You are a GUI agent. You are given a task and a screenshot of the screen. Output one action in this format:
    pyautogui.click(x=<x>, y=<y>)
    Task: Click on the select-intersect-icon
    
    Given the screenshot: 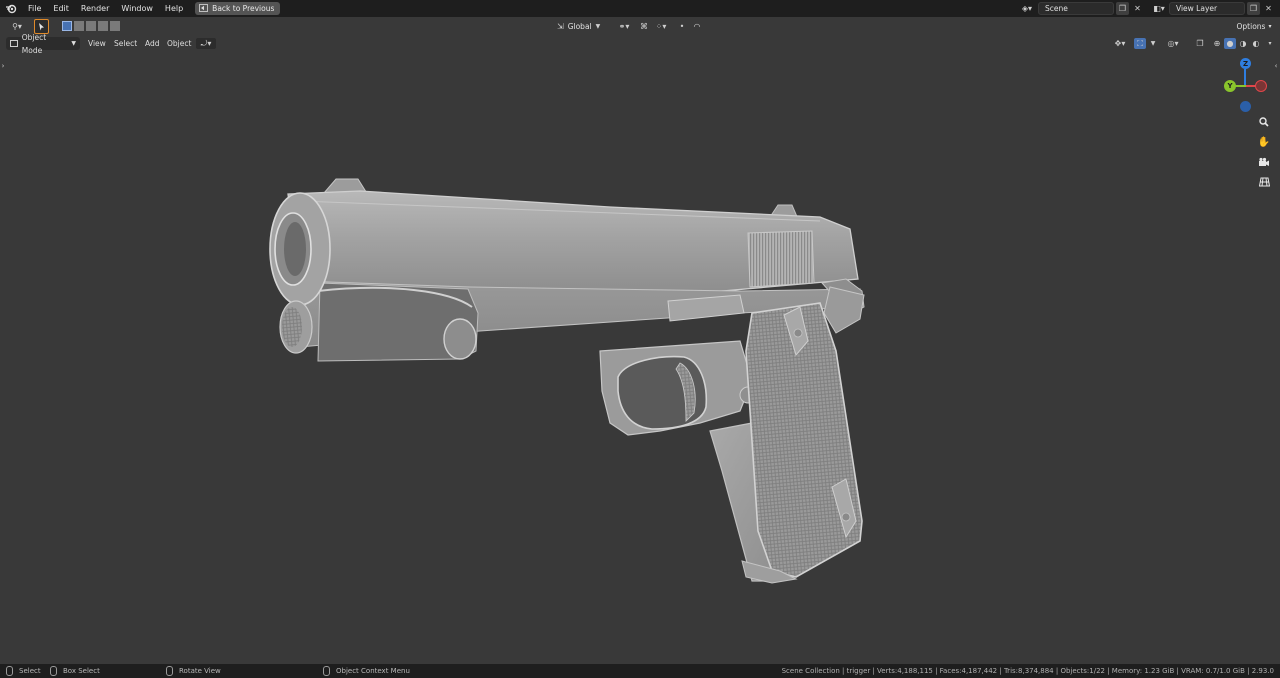 What is the action you would take?
    pyautogui.click(x=115, y=26)
    